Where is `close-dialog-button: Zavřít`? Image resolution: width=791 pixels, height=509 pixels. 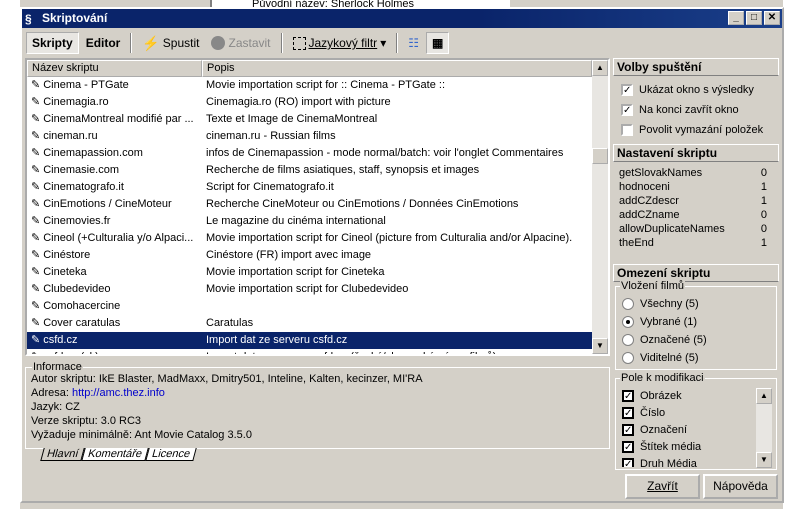 close-dialog-button: Zavřít is located at coordinates (662, 486).